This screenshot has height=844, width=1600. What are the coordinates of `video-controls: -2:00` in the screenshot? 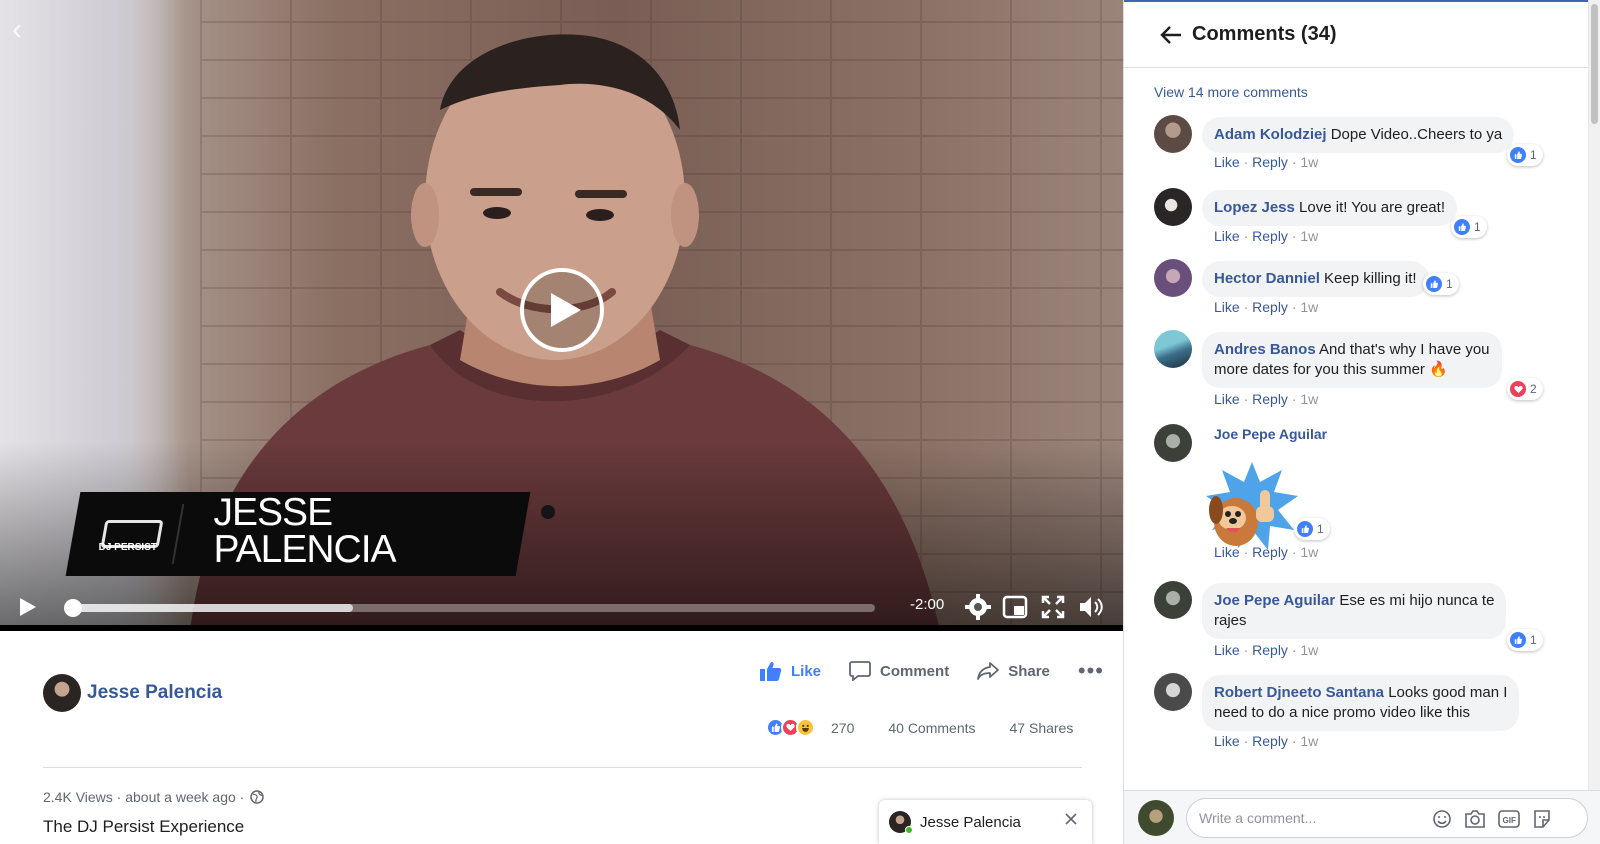 It's located at (561, 607).